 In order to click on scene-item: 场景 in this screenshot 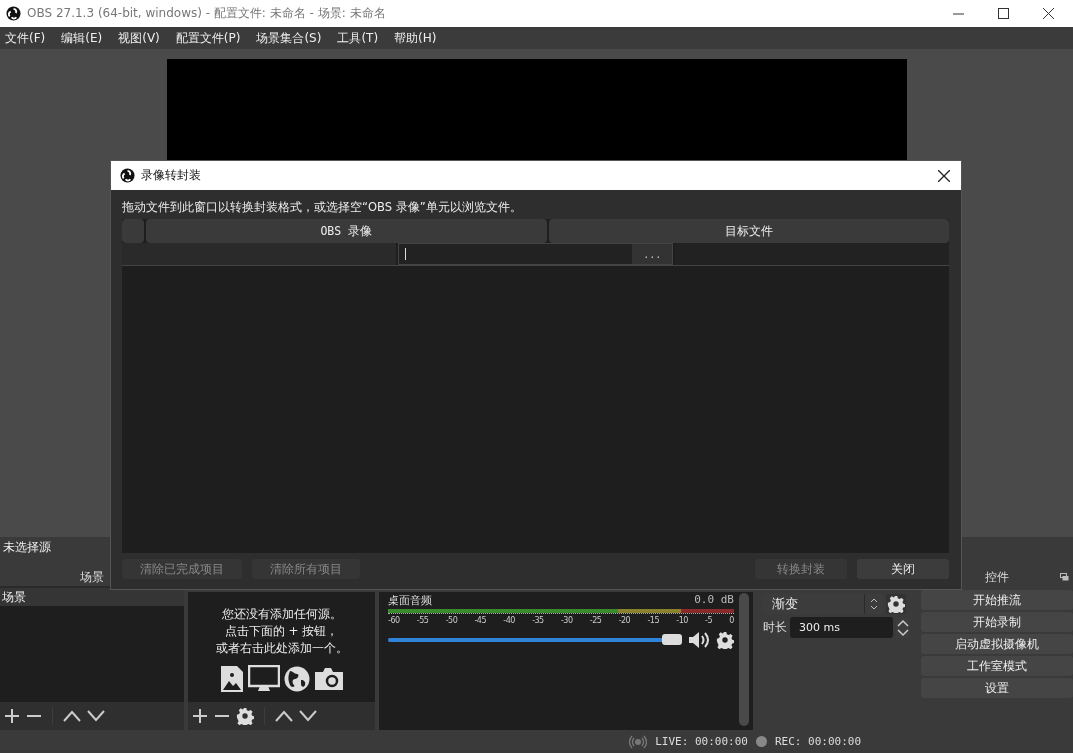, I will do `click(92, 597)`.